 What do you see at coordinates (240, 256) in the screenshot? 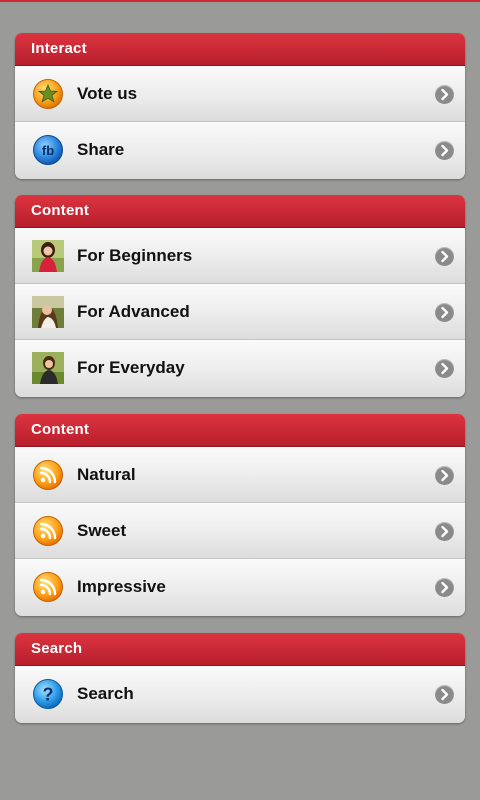
I see `list-item-for-beginners: For Beginners` at bounding box center [240, 256].